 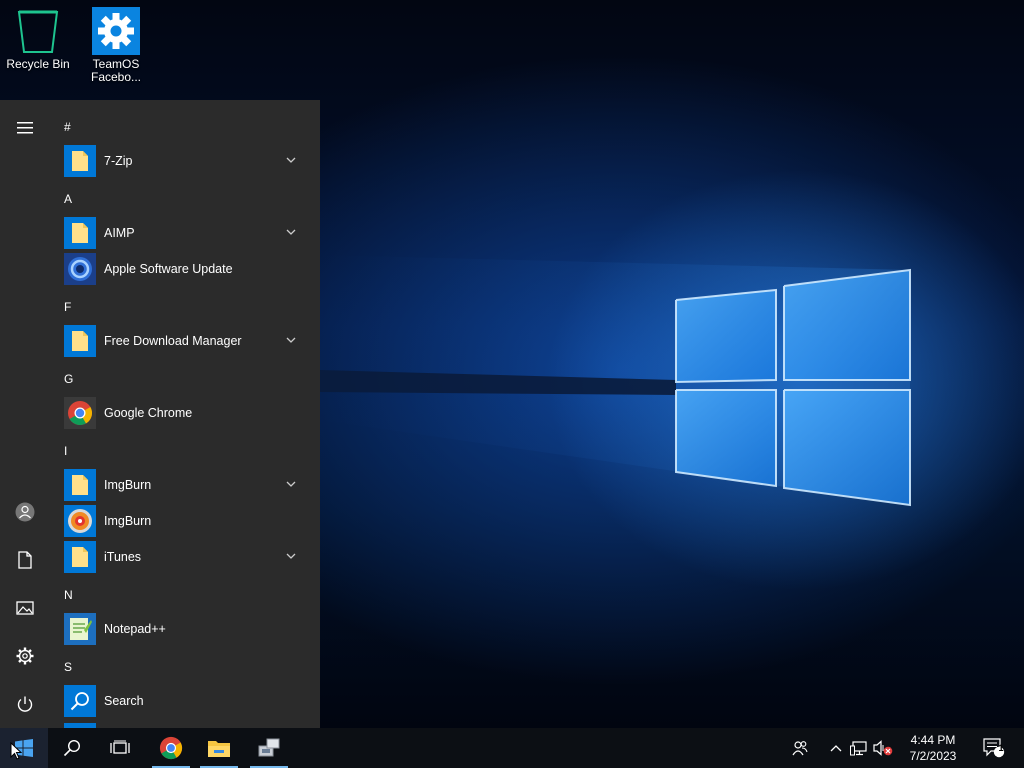 What do you see at coordinates (173, 341) in the screenshot?
I see `app-name: Free Download Manager` at bounding box center [173, 341].